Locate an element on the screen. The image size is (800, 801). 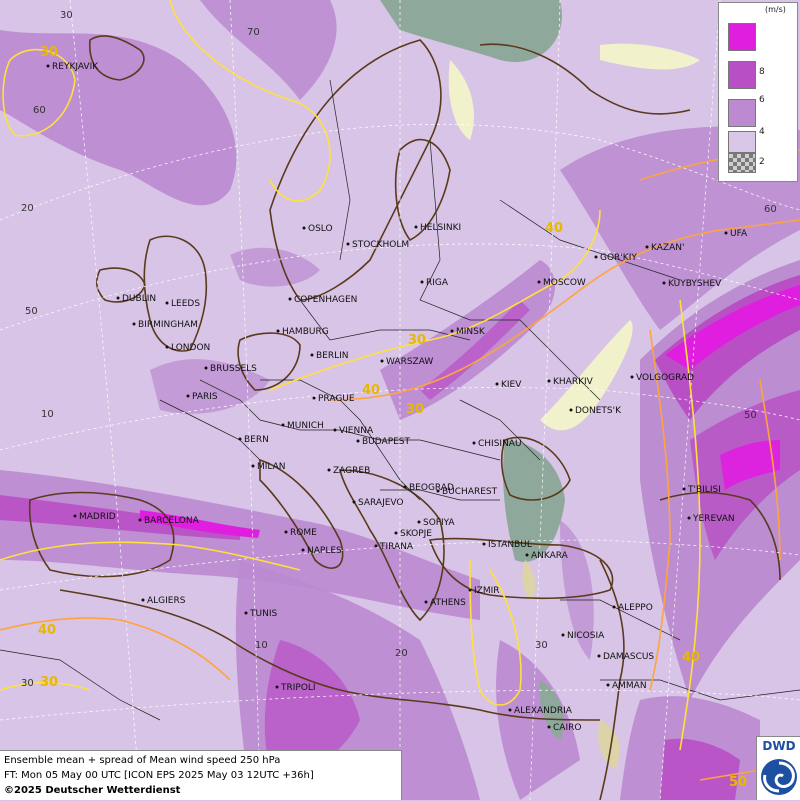
city-label: SOFIYA is located at coordinates (439, 523).